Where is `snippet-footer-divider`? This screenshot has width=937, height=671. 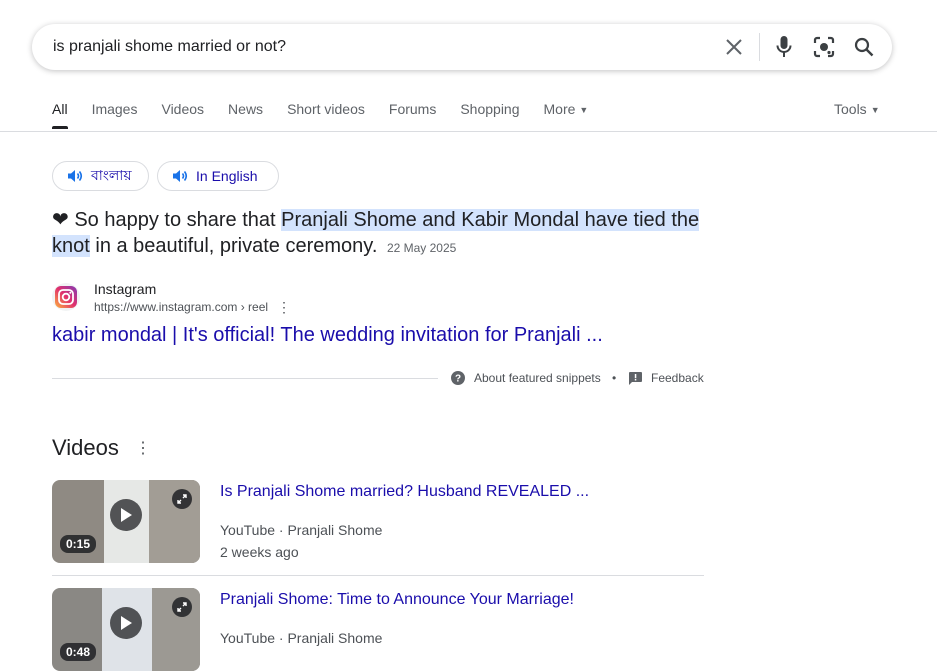 snippet-footer-divider is located at coordinates (245, 378).